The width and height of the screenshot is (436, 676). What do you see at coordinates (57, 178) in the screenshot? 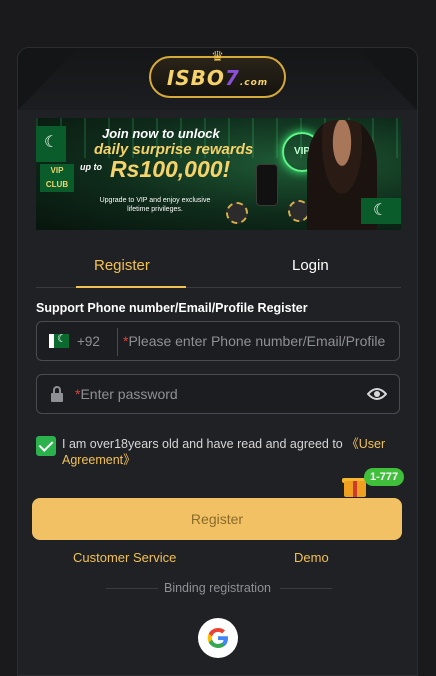
I see `vip-club-badge: VIP CLUB` at bounding box center [57, 178].